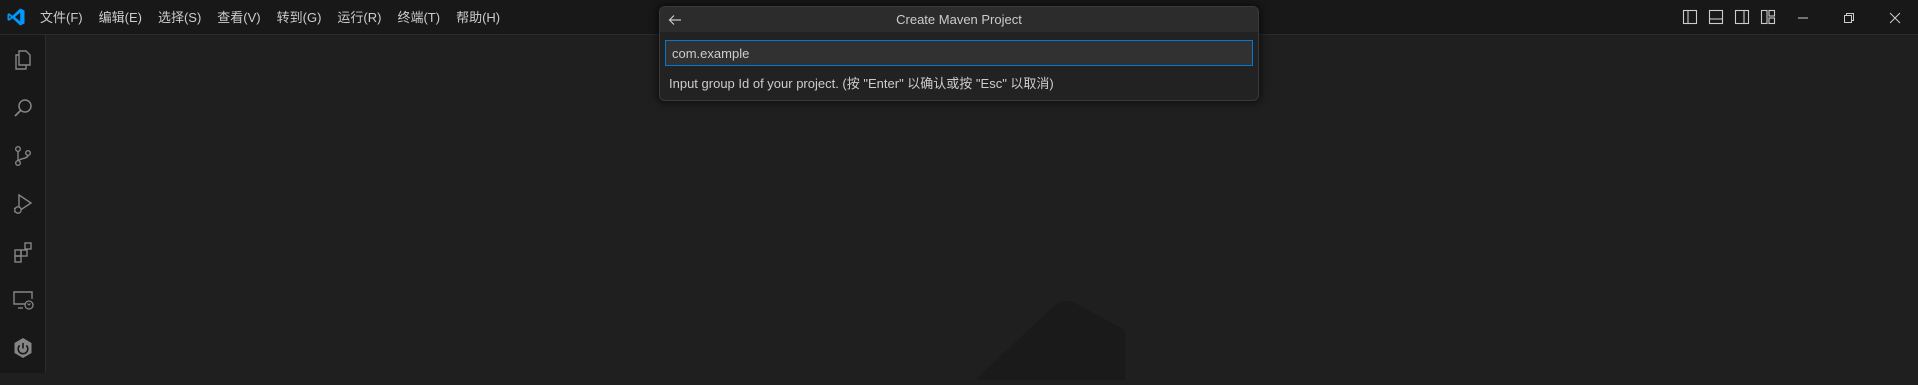  What do you see at coordinates (23, 60) in the screenshot?
I see `explorer-icon` at bounding box center [23, 60].